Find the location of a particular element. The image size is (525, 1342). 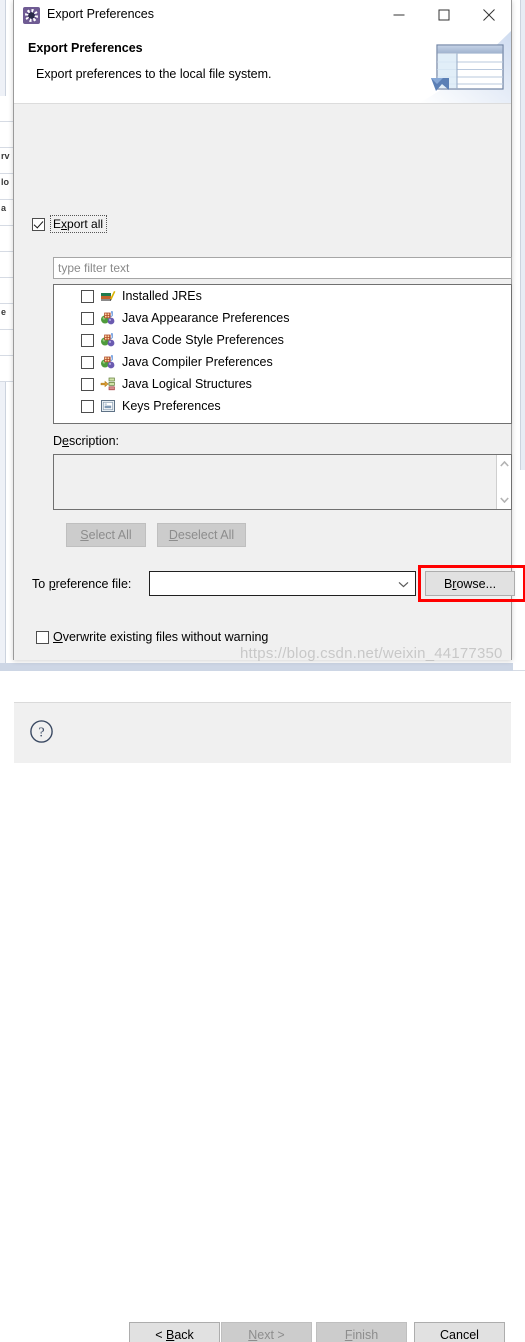

keys-preferences-icon is located at coordinates (108, 406).